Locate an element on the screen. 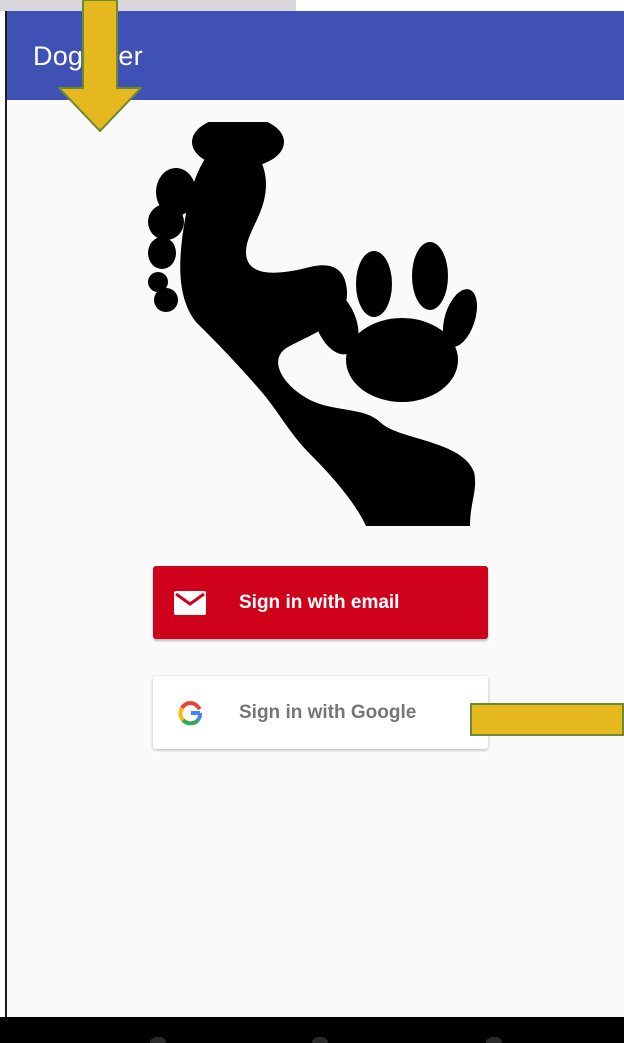 This screenshot has height=1043, width=624. google-g-icon-svg is located at coordinates (190, 713).